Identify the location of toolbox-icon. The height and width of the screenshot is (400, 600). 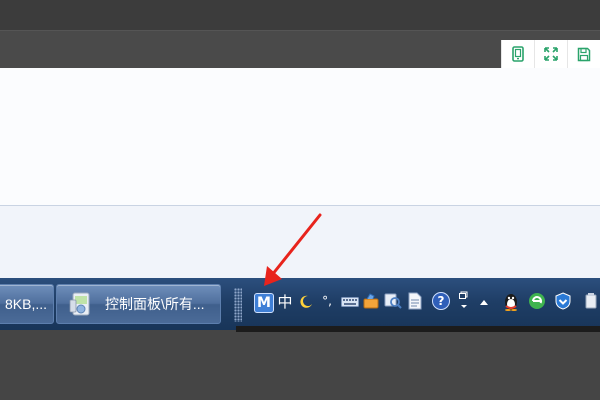
(371, 301).